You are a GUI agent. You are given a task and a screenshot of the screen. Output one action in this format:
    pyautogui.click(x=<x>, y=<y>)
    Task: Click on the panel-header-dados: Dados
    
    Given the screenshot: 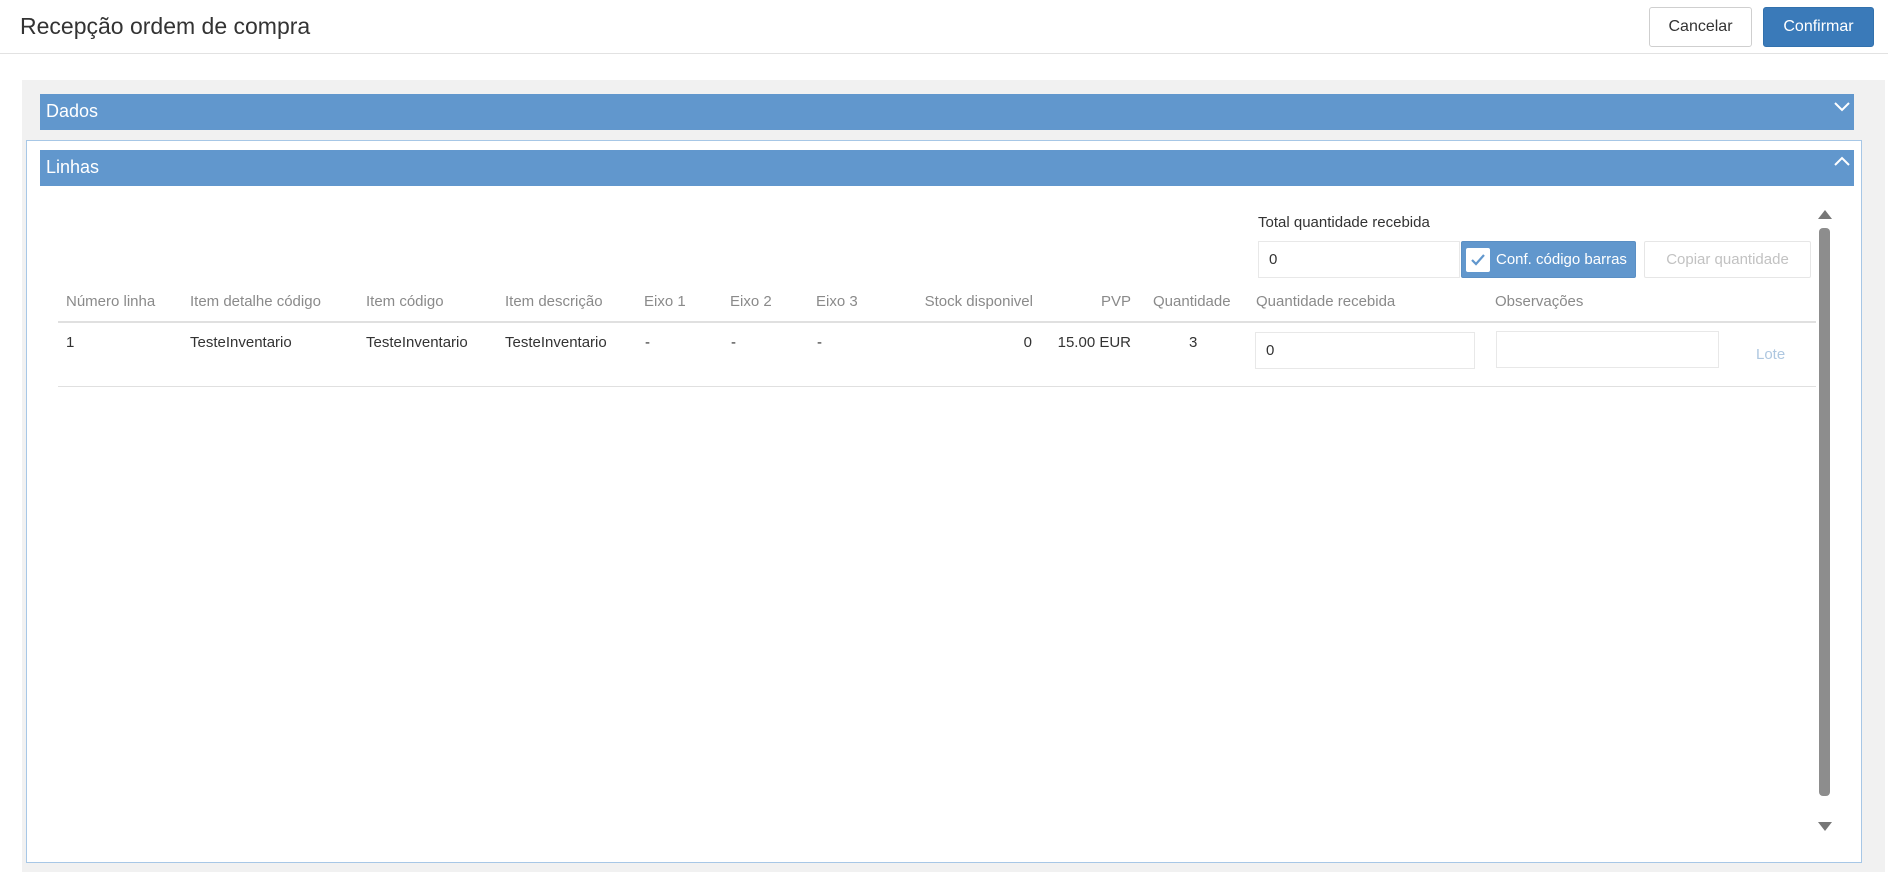 What is the action you would take?
    pyautogui.click(x=947, y=112)
    